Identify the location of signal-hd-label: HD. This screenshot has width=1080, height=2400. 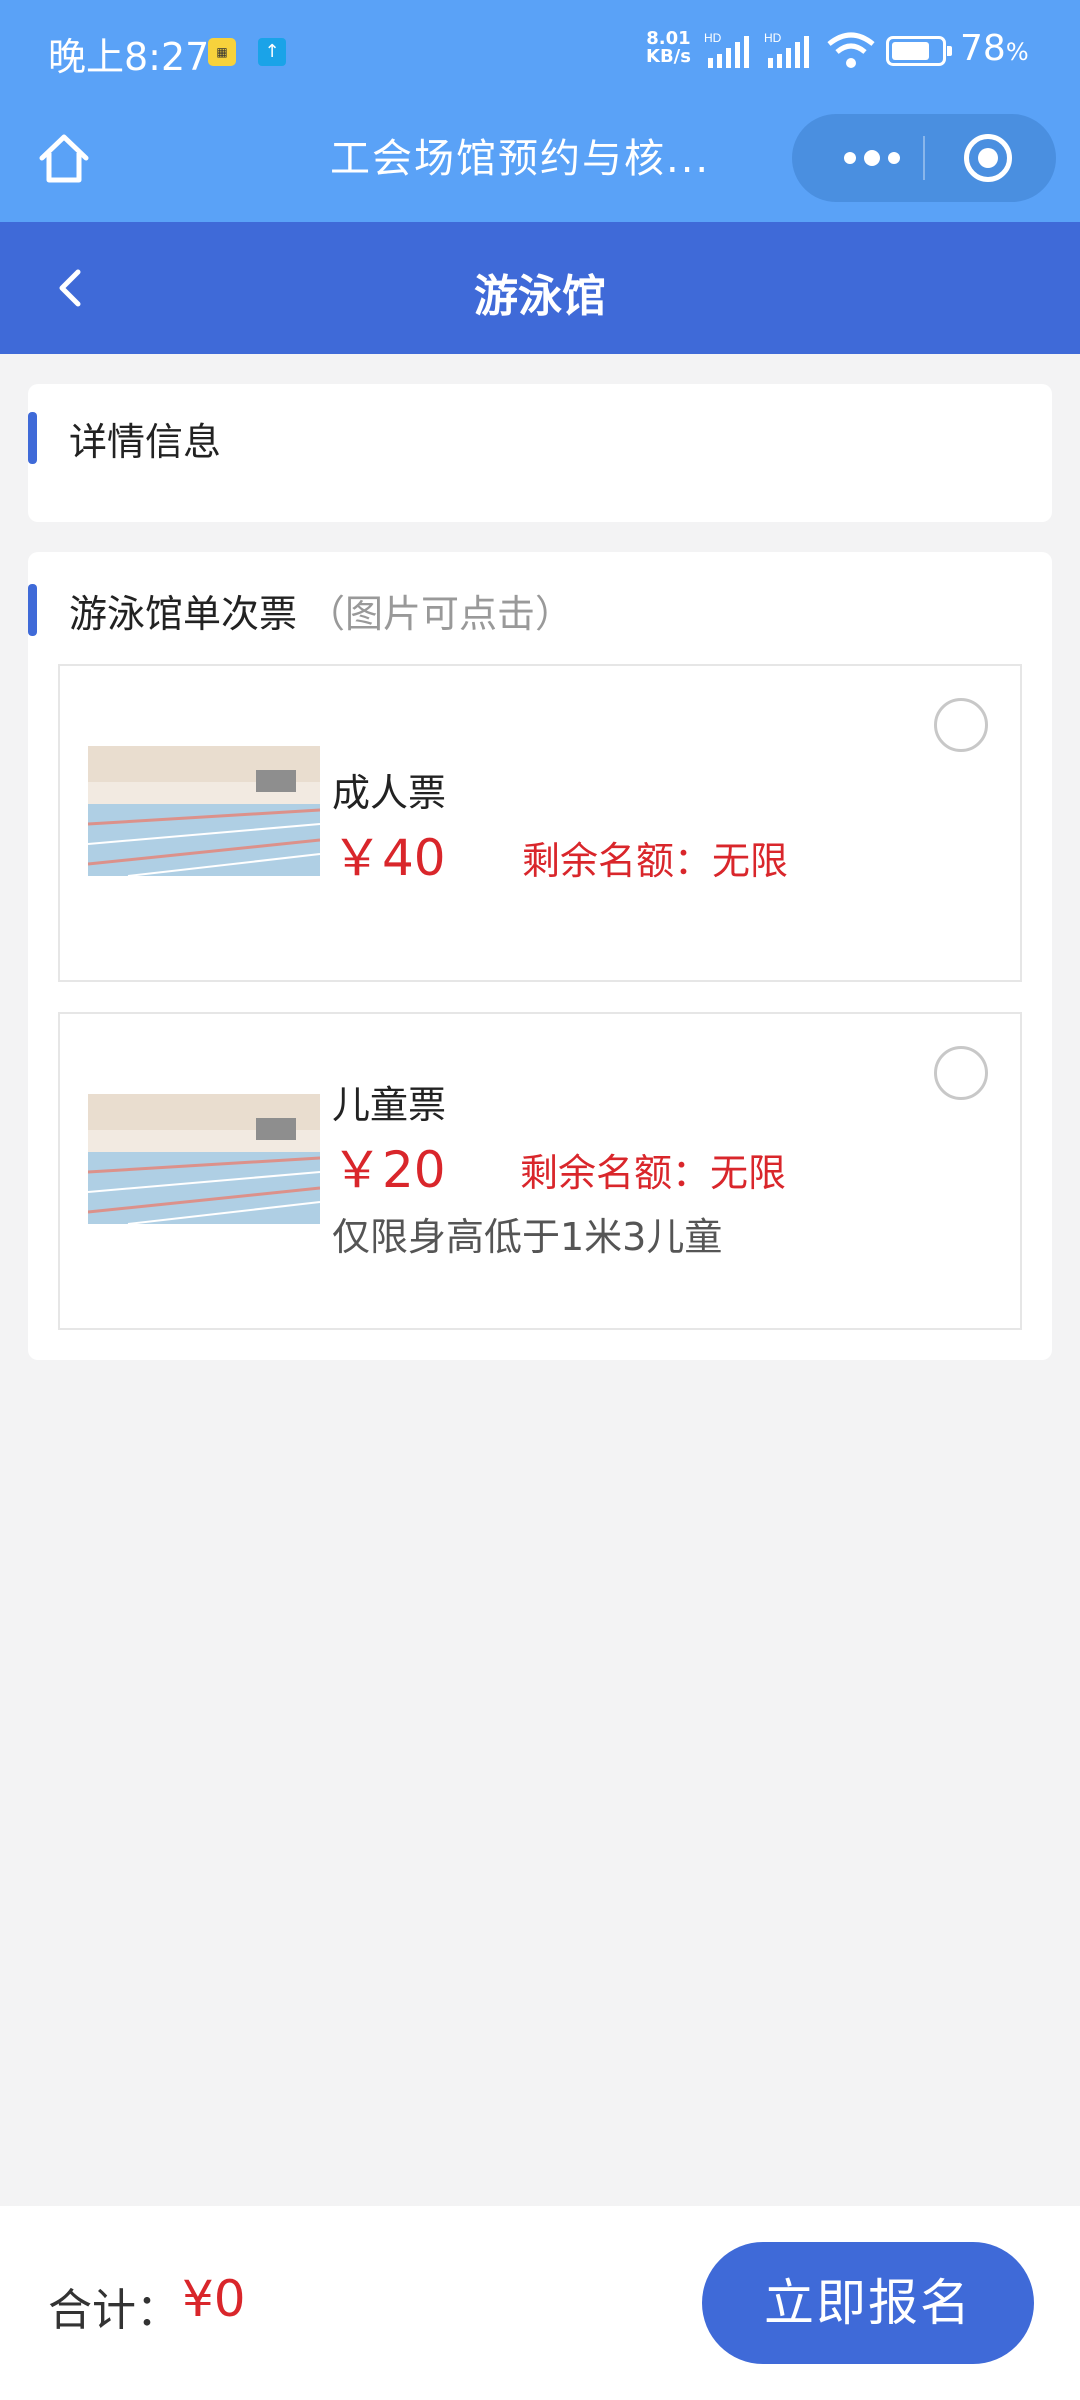
(713, 38).